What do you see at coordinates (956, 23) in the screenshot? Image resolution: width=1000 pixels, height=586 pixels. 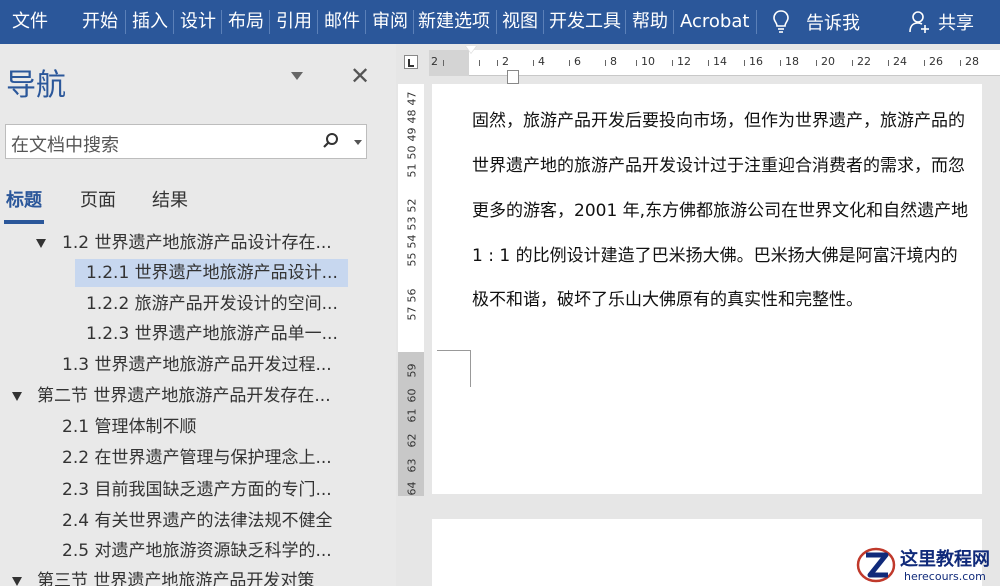 I see `share-label: 共享` at bounding box center [956, 23].